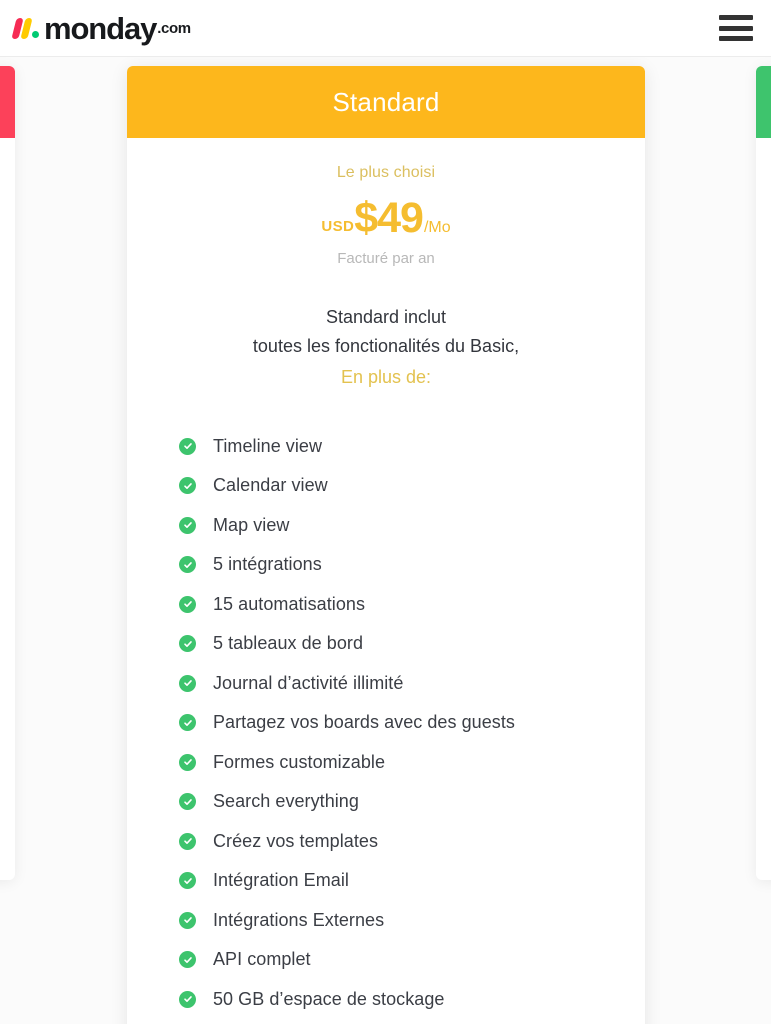 This screenshot has width=771, height=1024. I want to click on feature-label: Intégration Email, so click(281, 880).